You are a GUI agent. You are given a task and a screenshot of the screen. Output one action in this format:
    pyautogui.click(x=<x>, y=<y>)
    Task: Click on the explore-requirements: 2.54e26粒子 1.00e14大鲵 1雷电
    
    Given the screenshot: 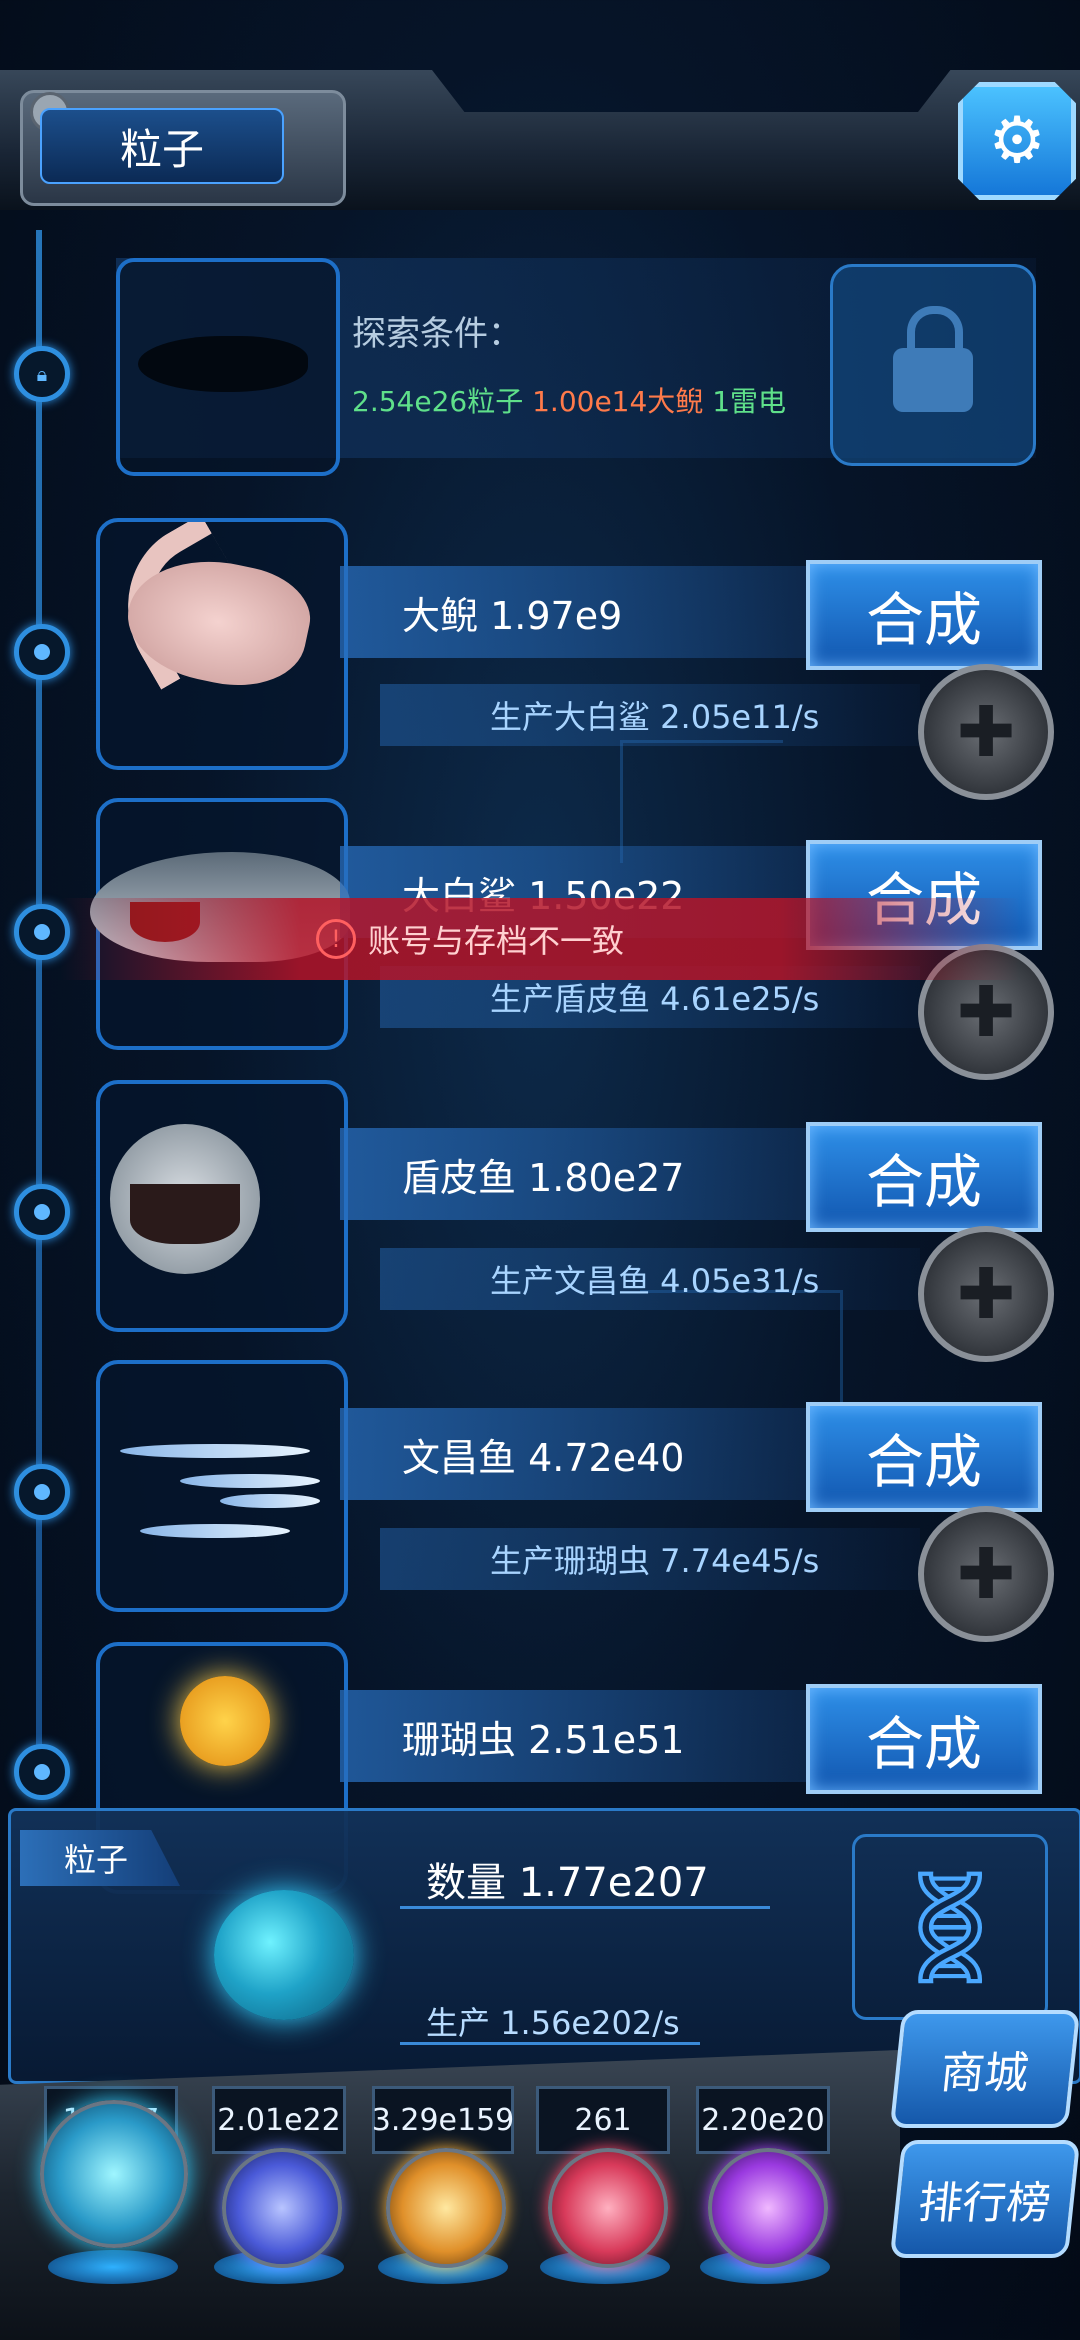 What is the action you would take?
    pyautogui.click(x=569, y=400)
    